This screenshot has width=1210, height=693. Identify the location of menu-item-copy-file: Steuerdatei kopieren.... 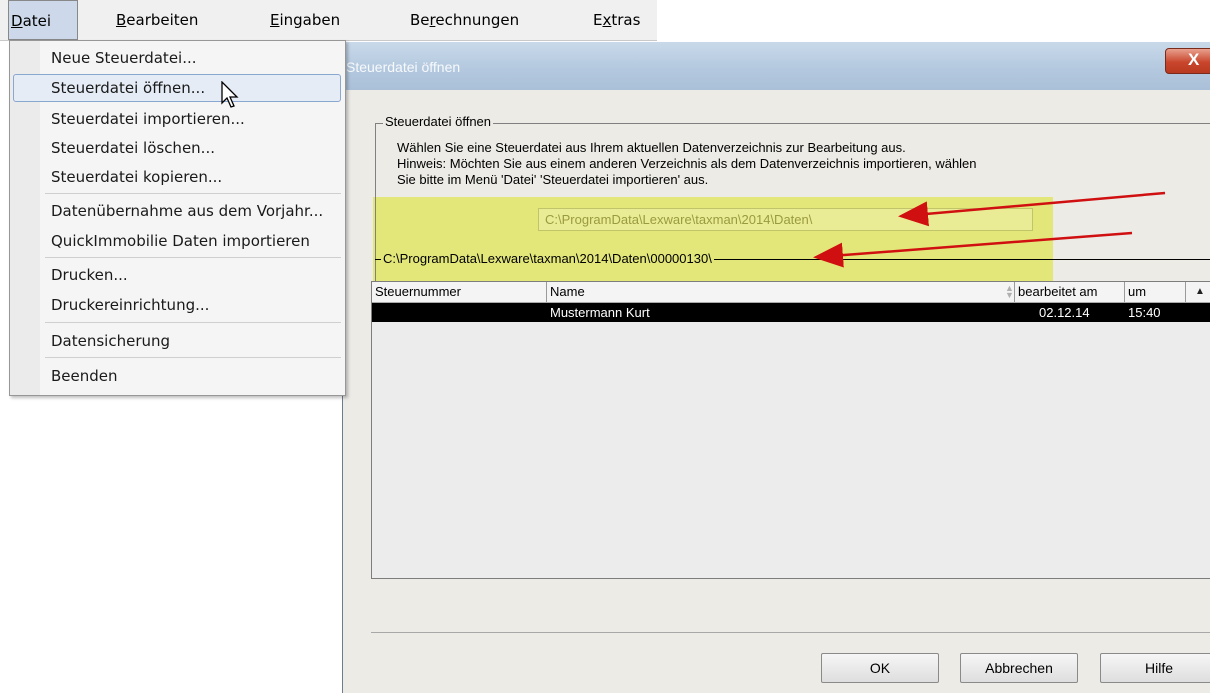
(177, 177).